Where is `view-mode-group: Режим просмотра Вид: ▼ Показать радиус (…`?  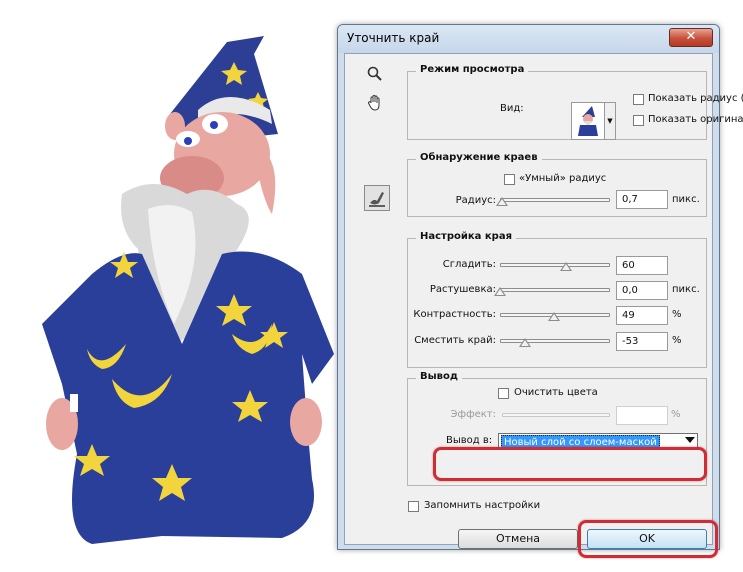
view-mode-group: Режим просмотра Вид: ▼ Показать радиус (… is located at coordinates (575, 102).